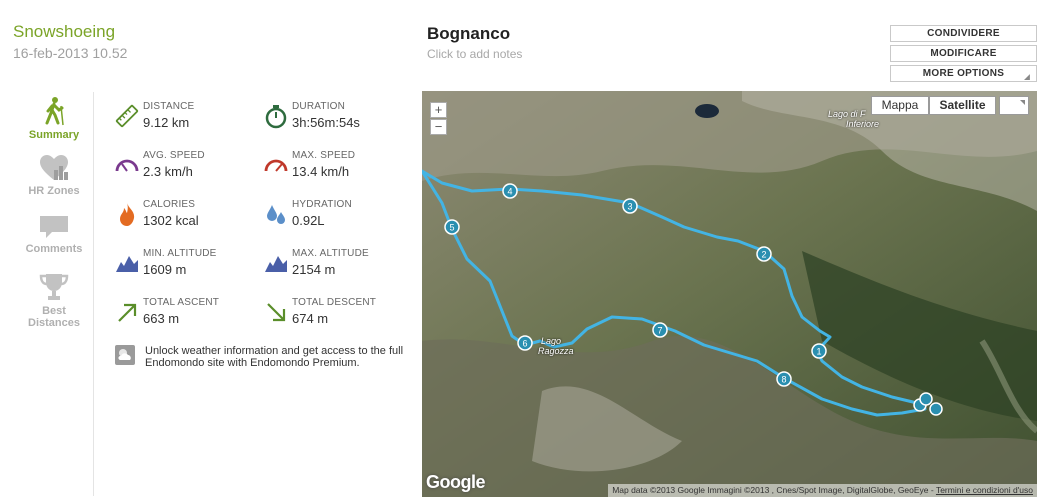  Describe the element at coordinates (54, 118) in the screenshot. I see `nav-item-summary: Summary` at that location.